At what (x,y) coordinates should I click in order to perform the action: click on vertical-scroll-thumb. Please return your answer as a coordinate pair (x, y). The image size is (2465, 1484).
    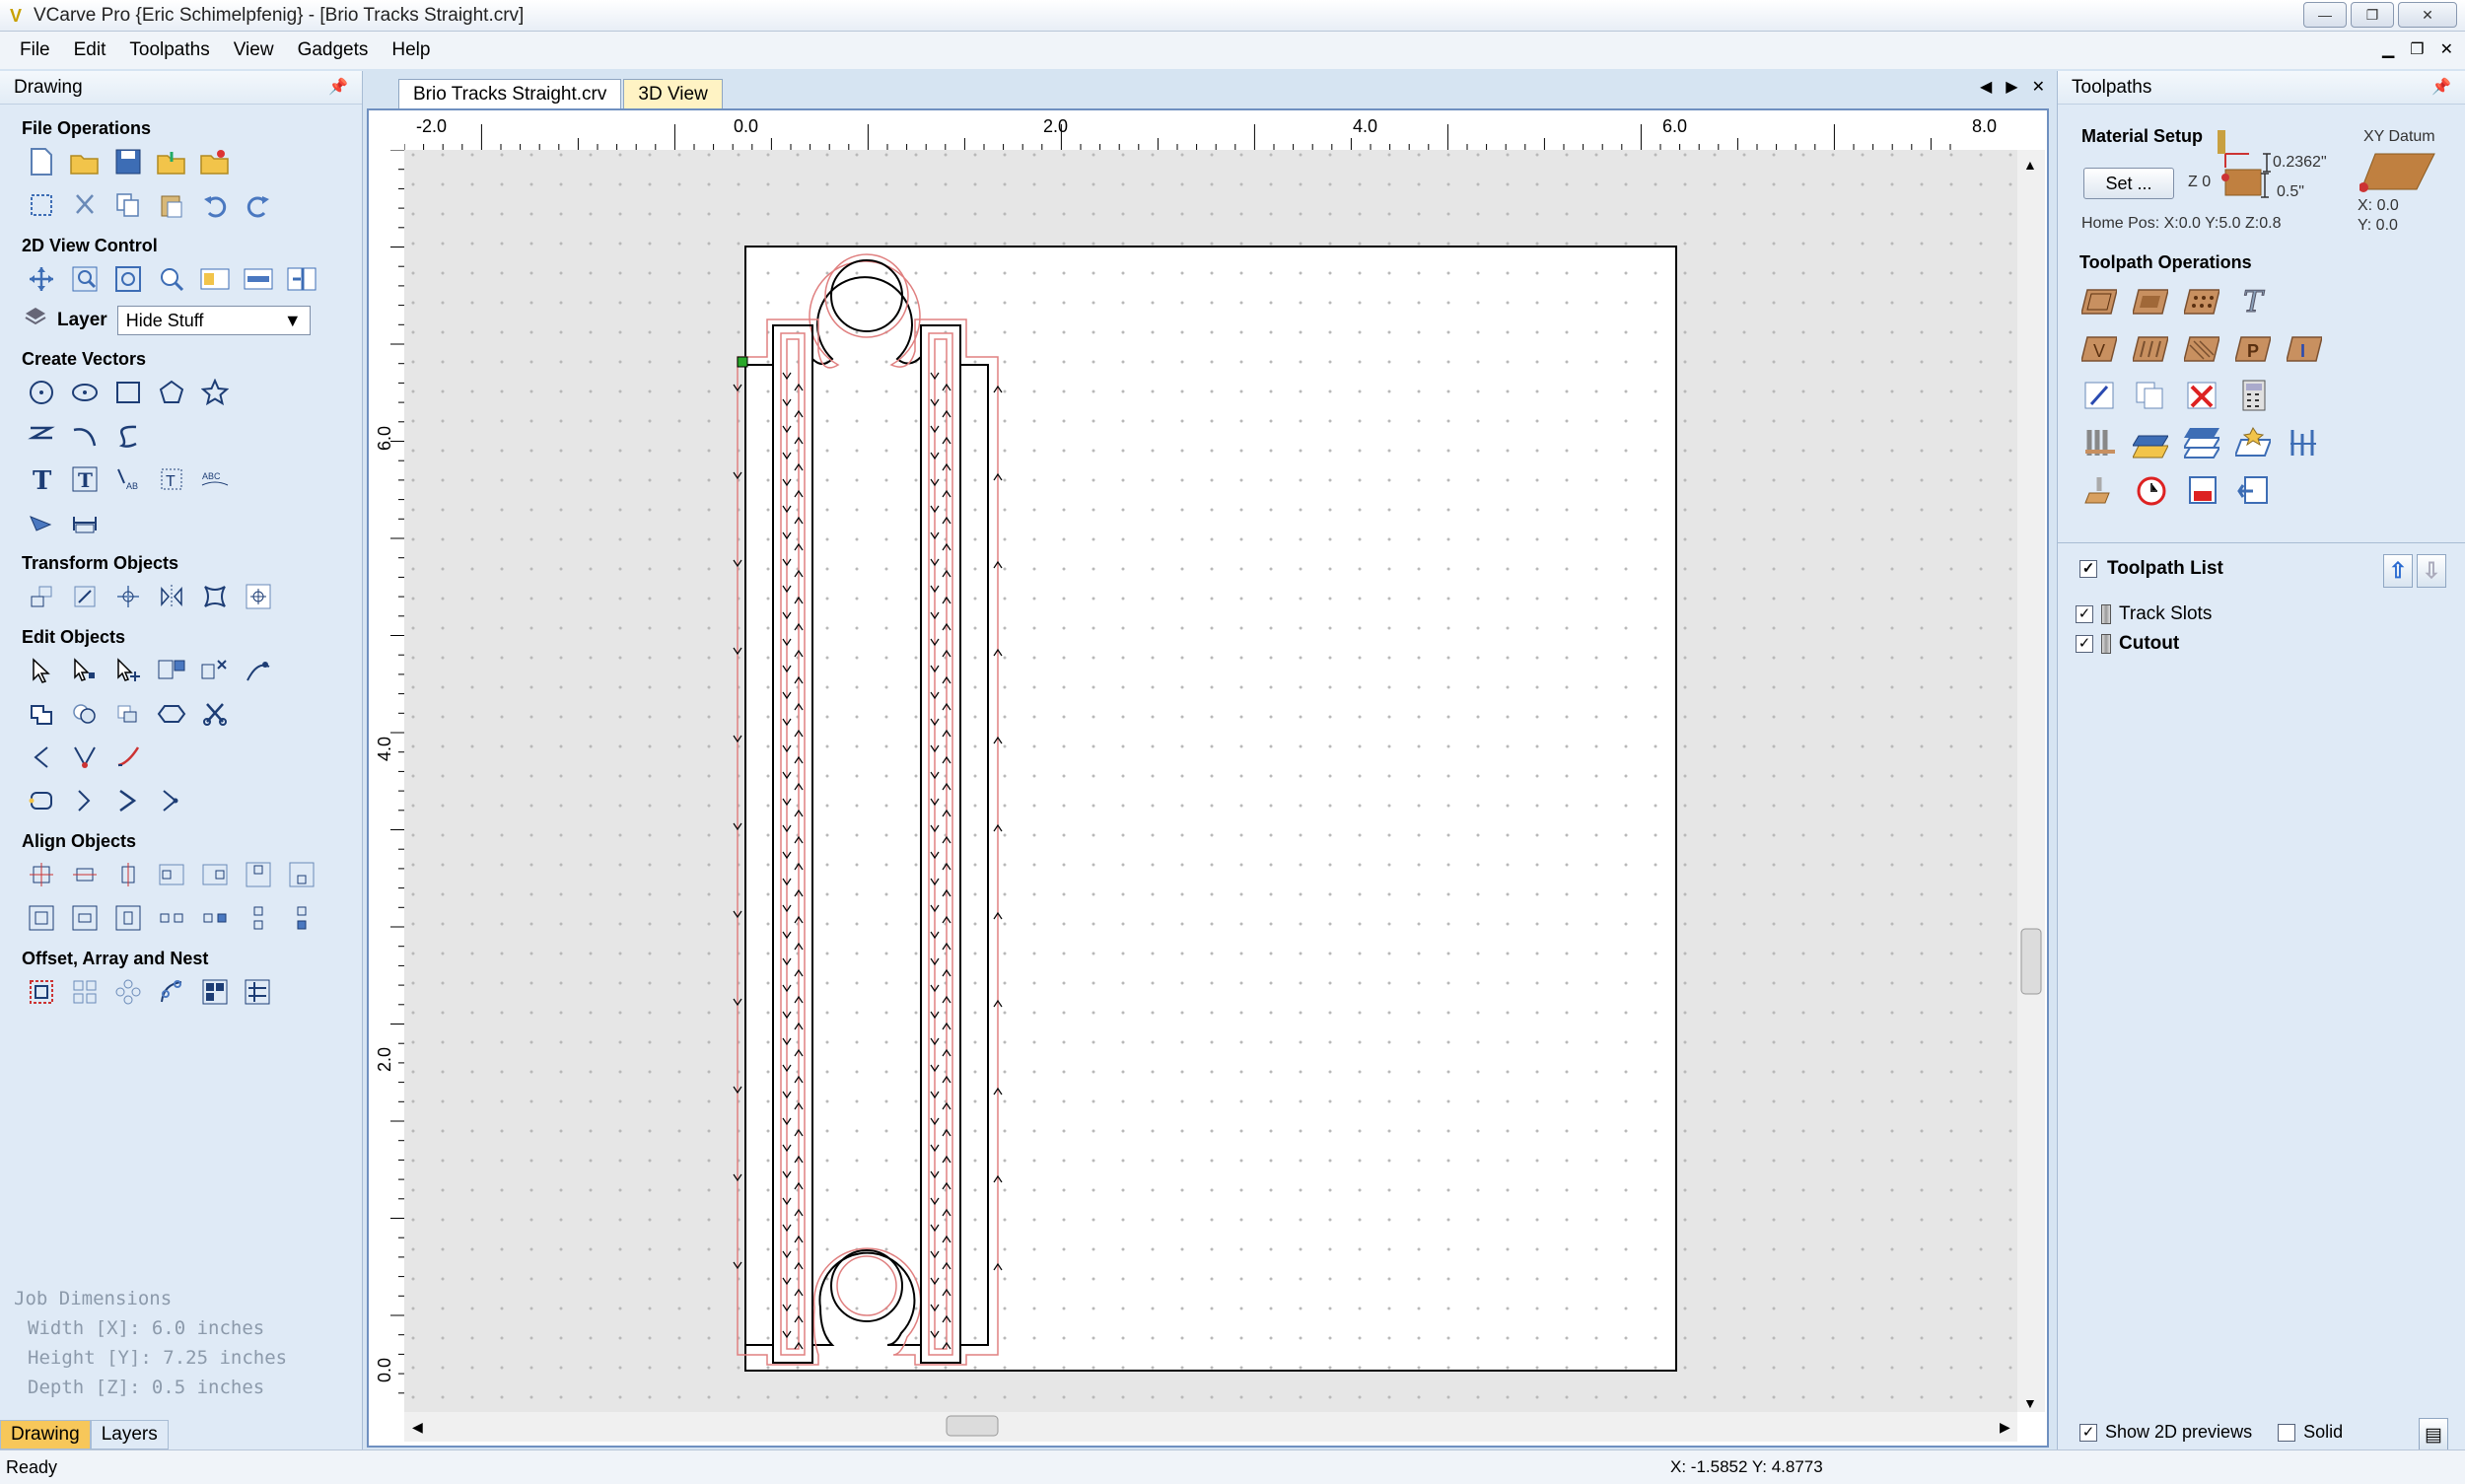
    Looking at the image, I should click on (2031, 961).